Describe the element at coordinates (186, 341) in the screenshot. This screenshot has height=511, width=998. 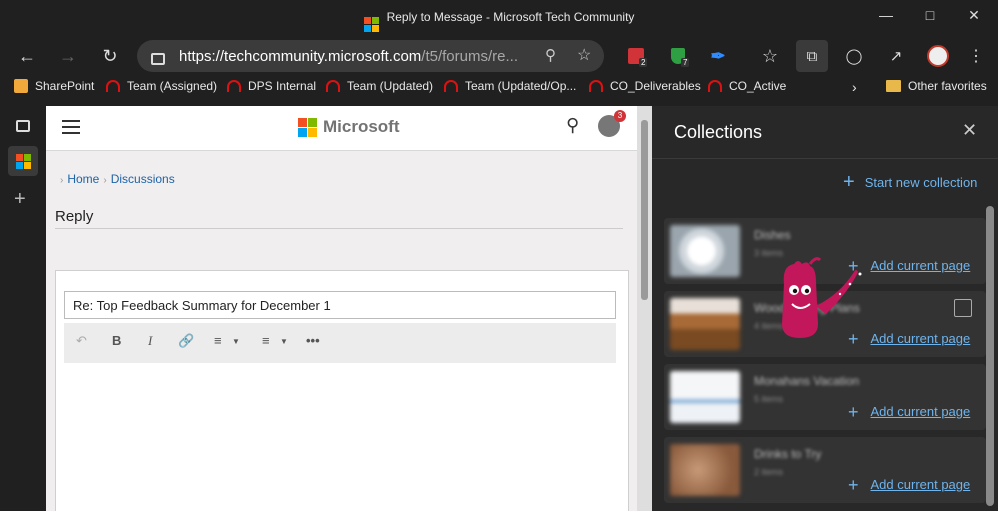
I see `link-icon: 🔗` at that location.